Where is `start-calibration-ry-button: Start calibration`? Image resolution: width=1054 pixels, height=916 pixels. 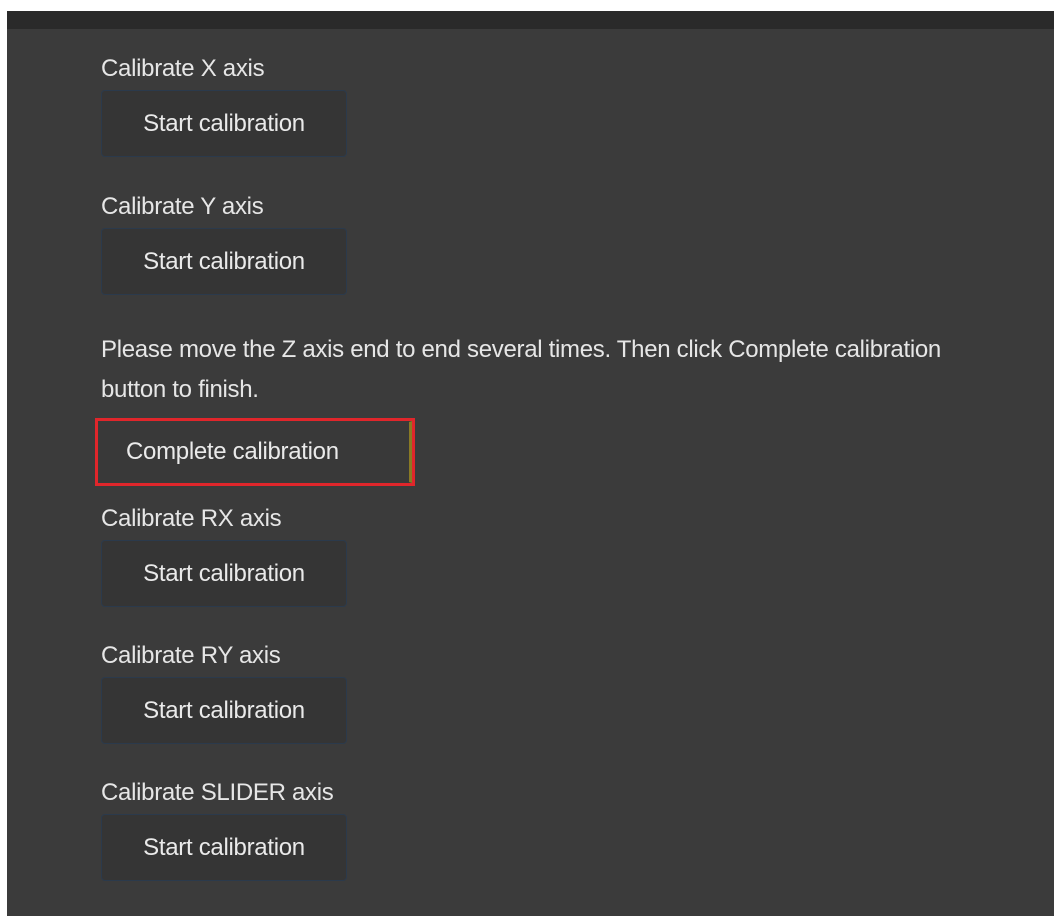
start-calibration-ry-button: Start calibration is located at coordinates (224, 710).